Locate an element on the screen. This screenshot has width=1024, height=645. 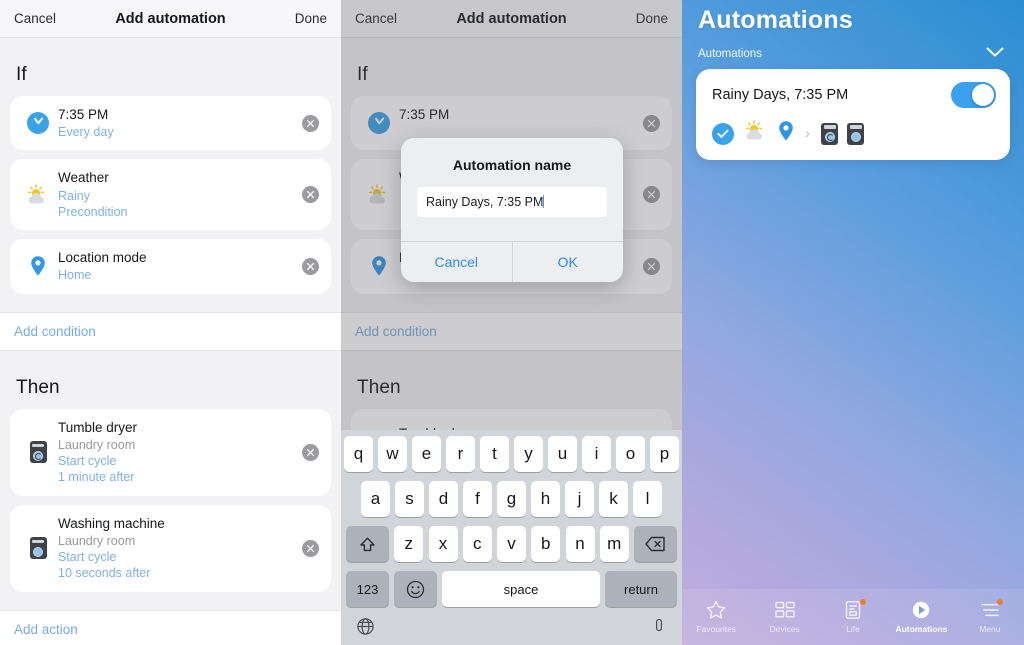
then-section-heading: Then is located at coordinates (38, 387).